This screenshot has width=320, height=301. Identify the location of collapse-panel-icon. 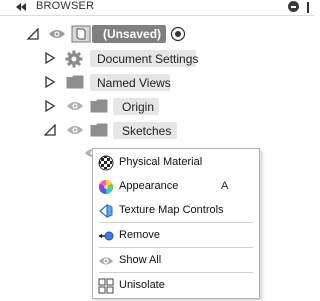
(21, 7).